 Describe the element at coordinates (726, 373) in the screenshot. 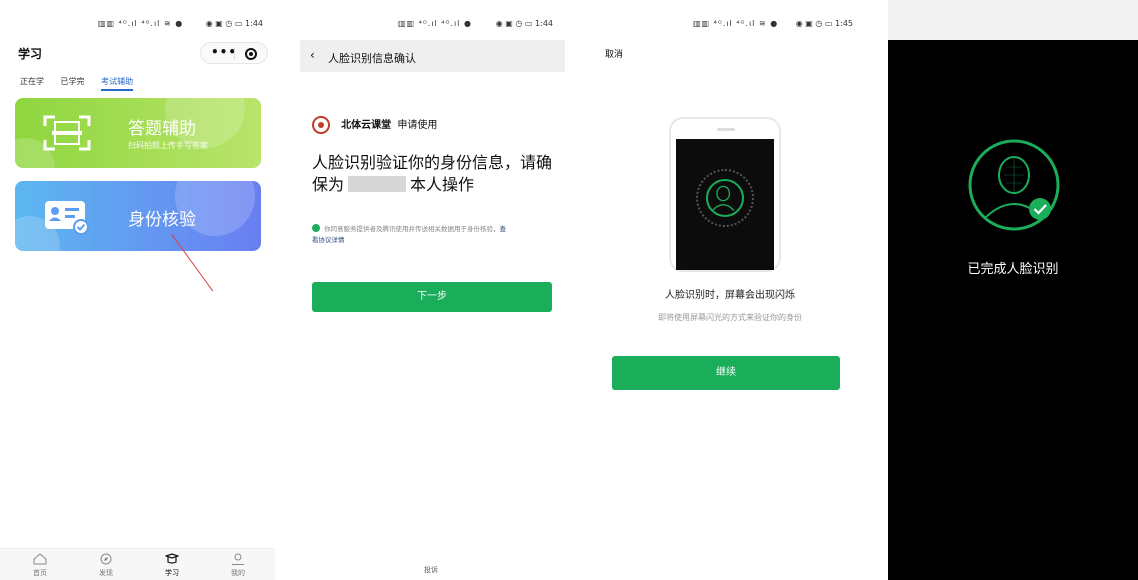

I see `continue-button: 继续` at that location.